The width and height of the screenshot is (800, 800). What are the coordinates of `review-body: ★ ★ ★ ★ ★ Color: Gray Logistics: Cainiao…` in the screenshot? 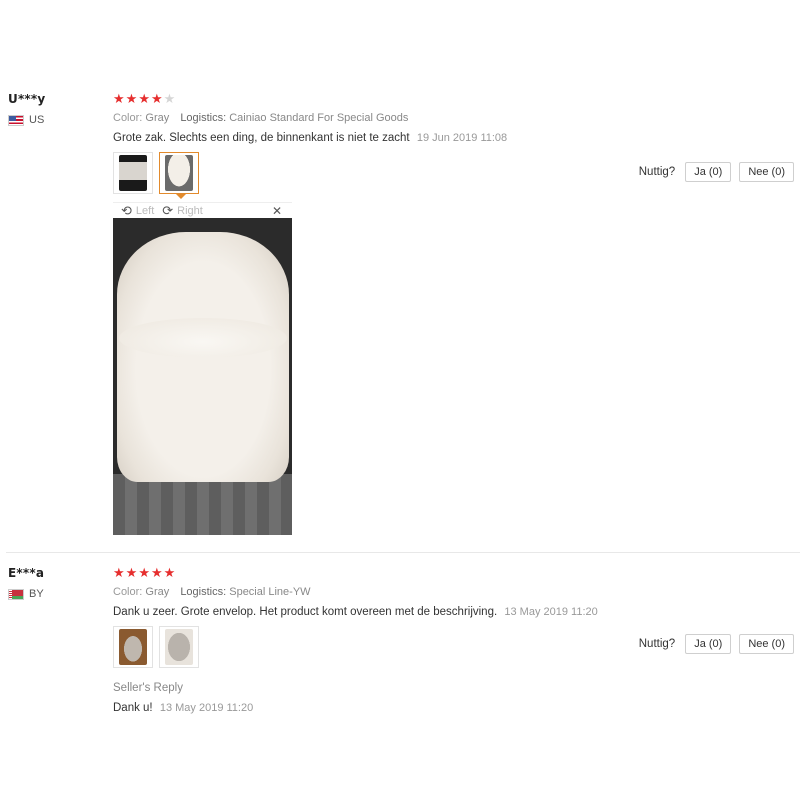 It's located at (310, 145).